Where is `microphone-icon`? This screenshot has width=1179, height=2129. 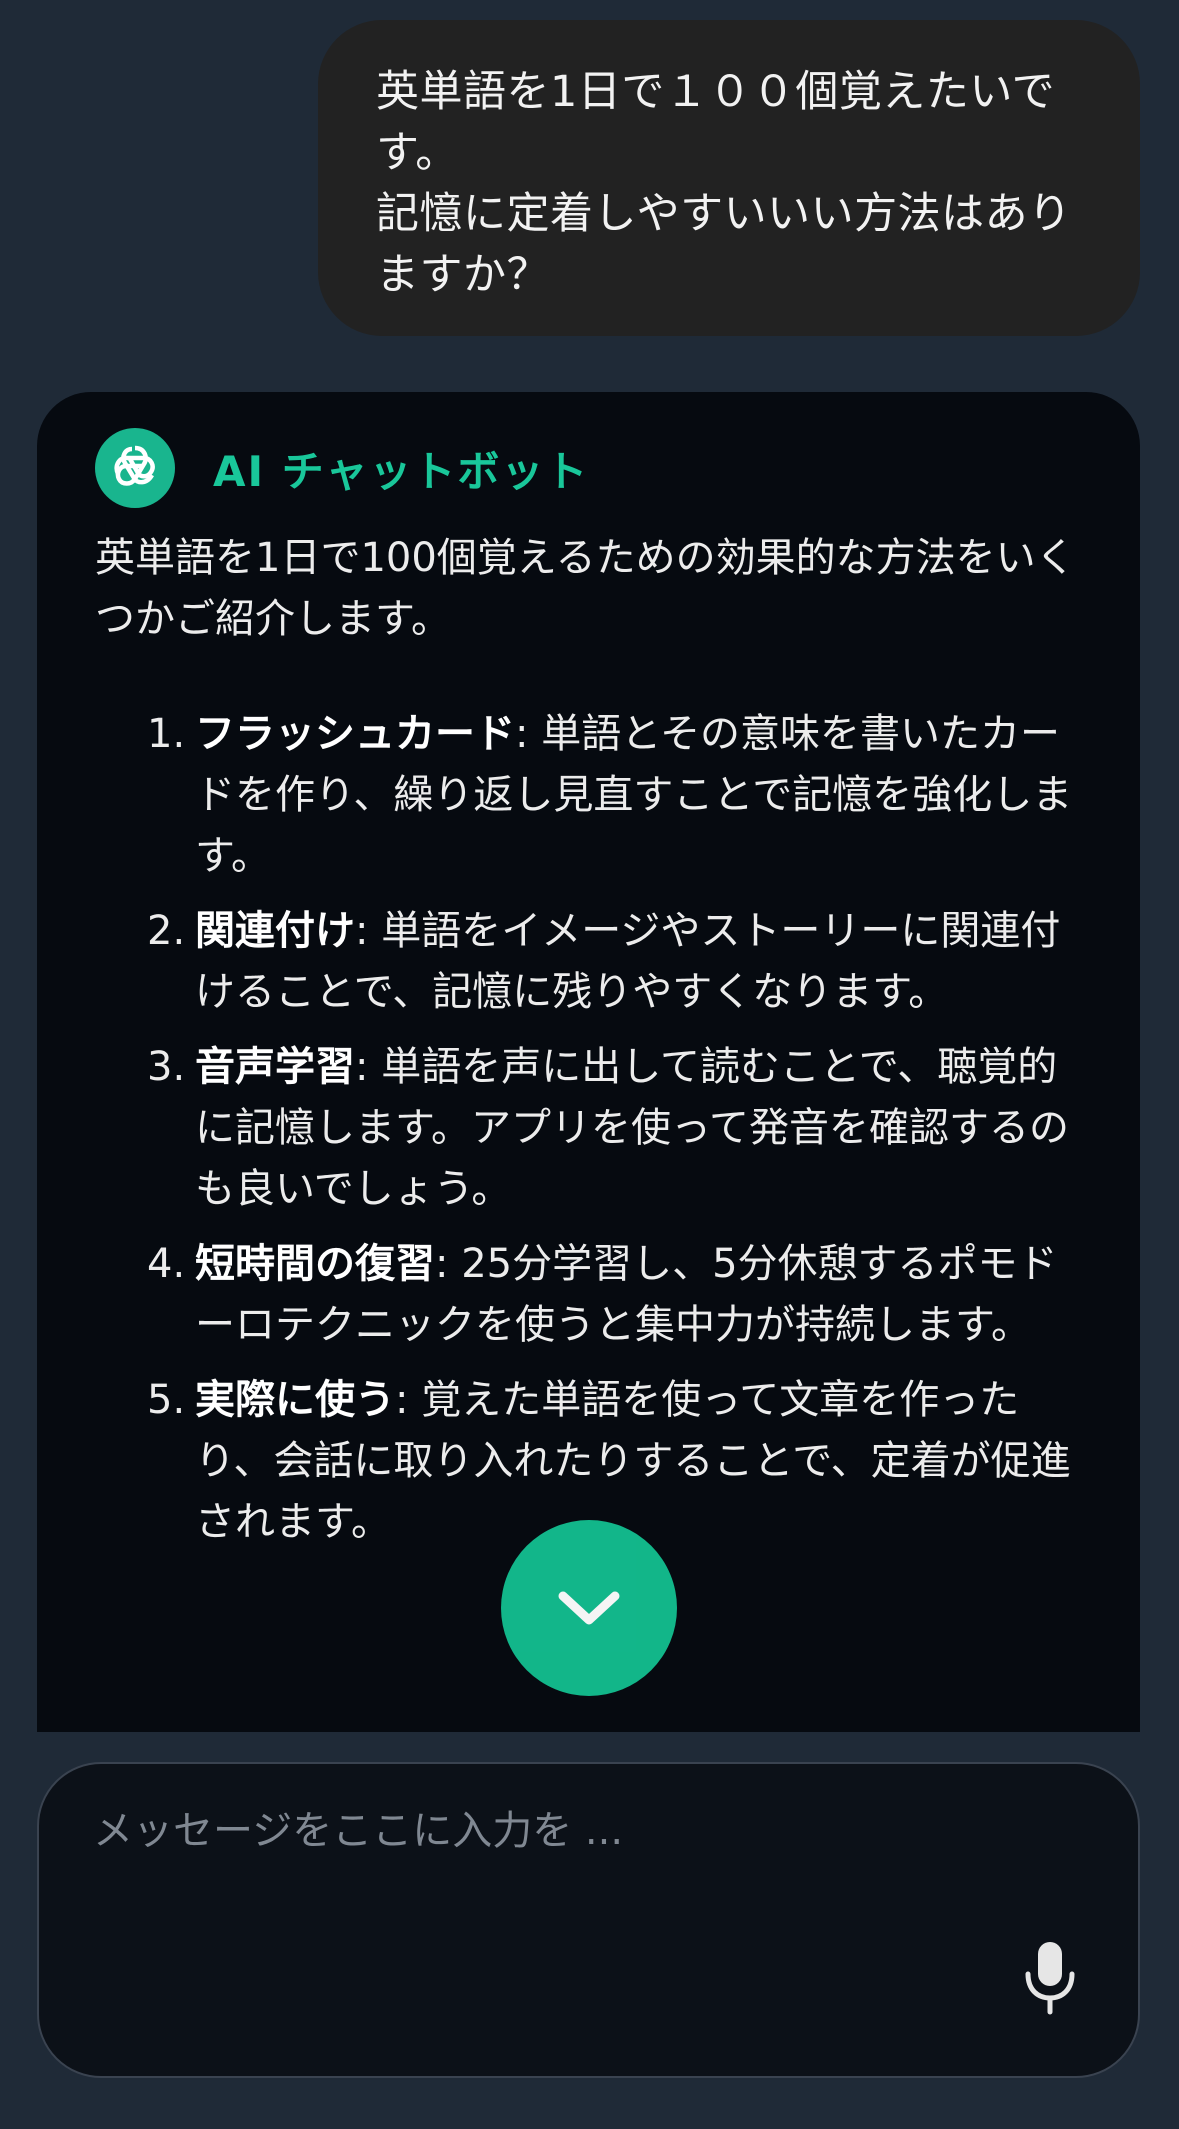 microphone-icon is located at coordinates (1050, 1978).